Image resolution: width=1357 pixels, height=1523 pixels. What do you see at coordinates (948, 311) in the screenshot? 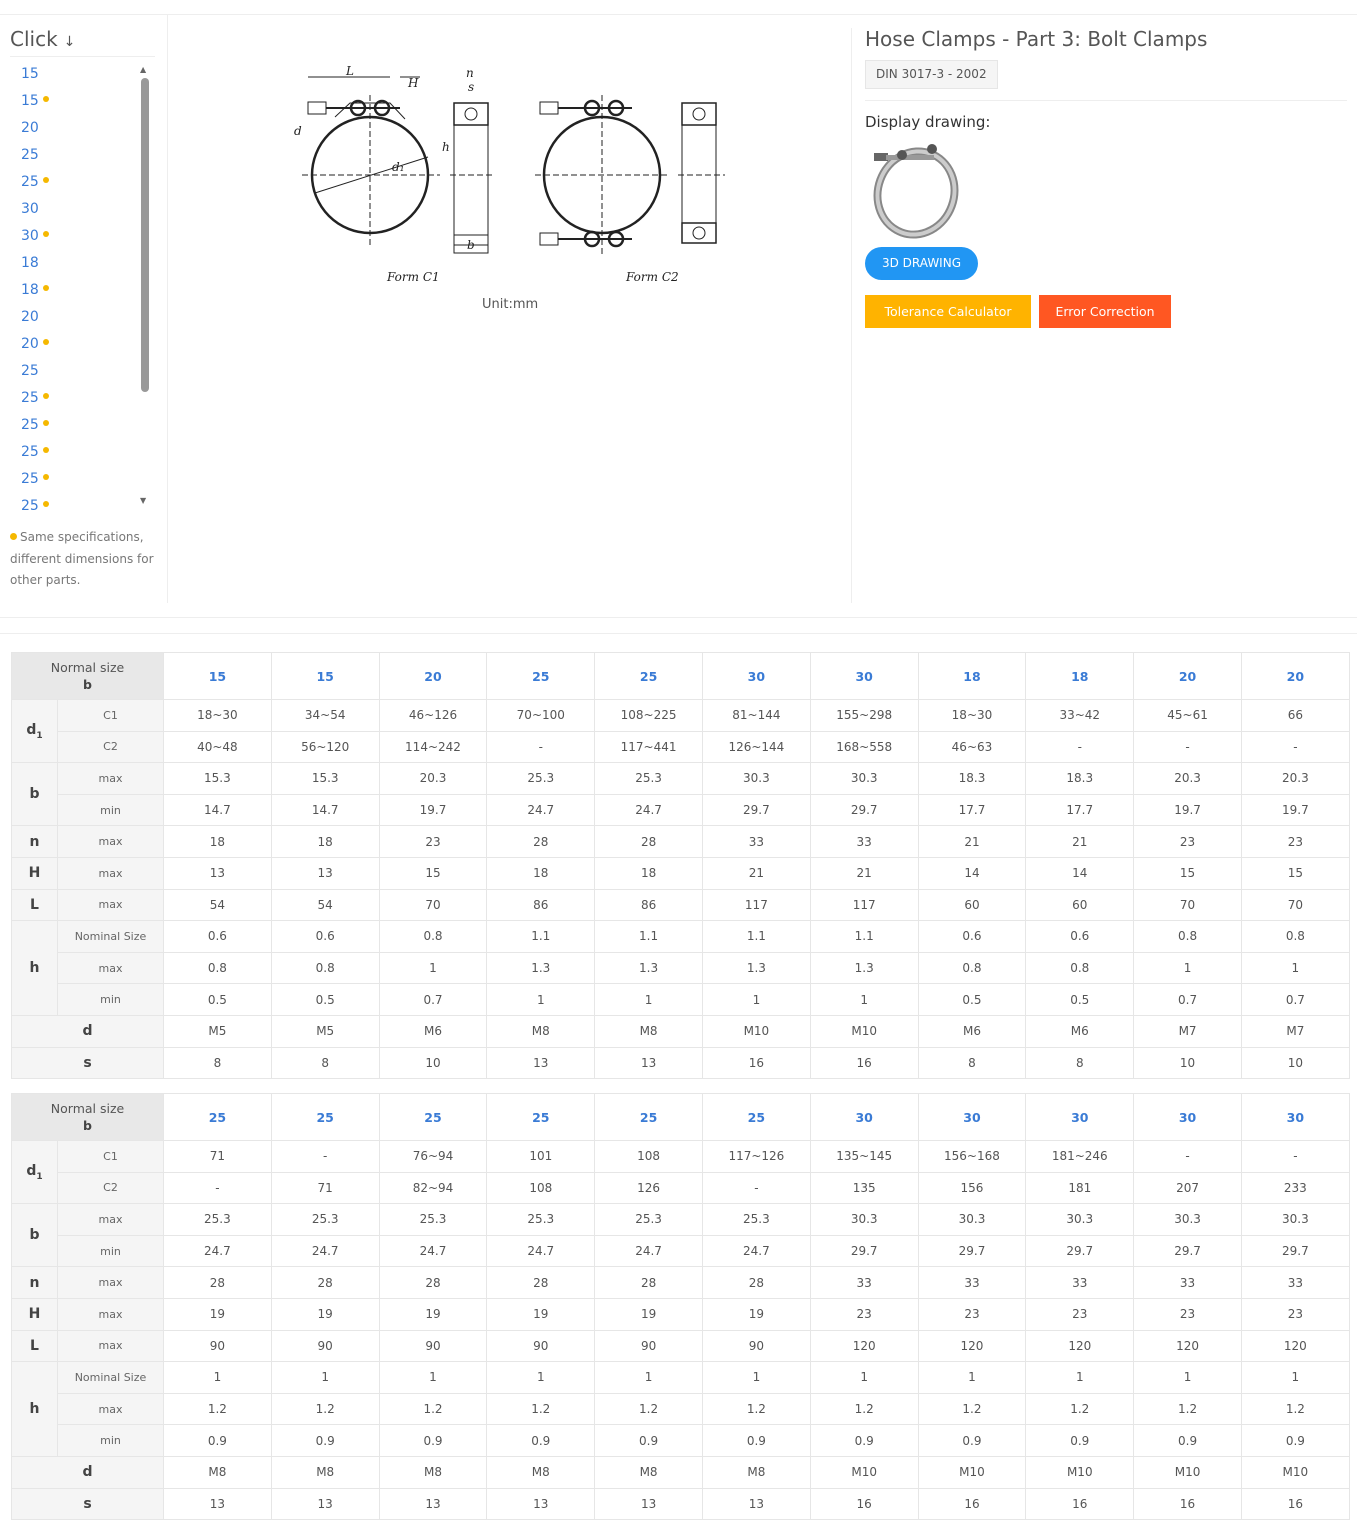
I see `tolerance-calculator-button: Tolerance Calculator` at bounding box center [948, 311].